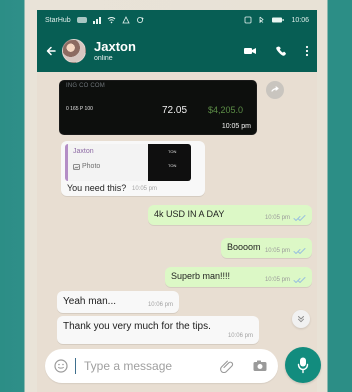  I want to click on mic-icon, so click(303, 365).